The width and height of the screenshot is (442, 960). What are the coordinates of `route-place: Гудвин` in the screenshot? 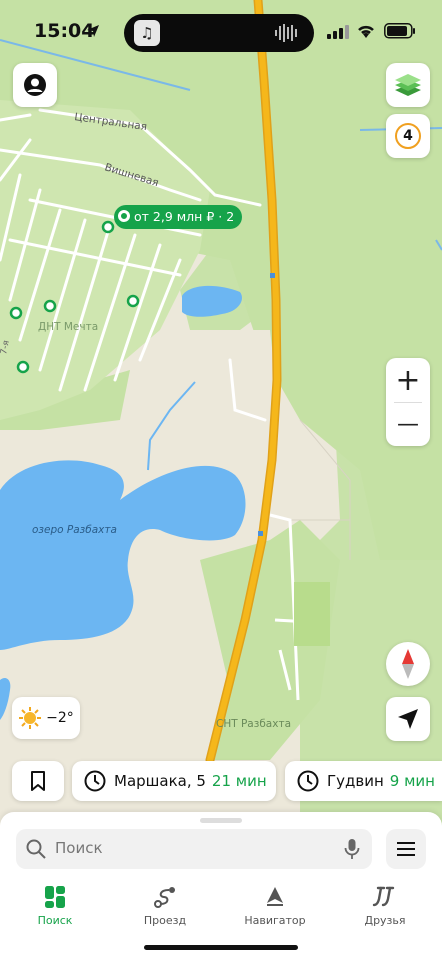 It's located at (355, 781).